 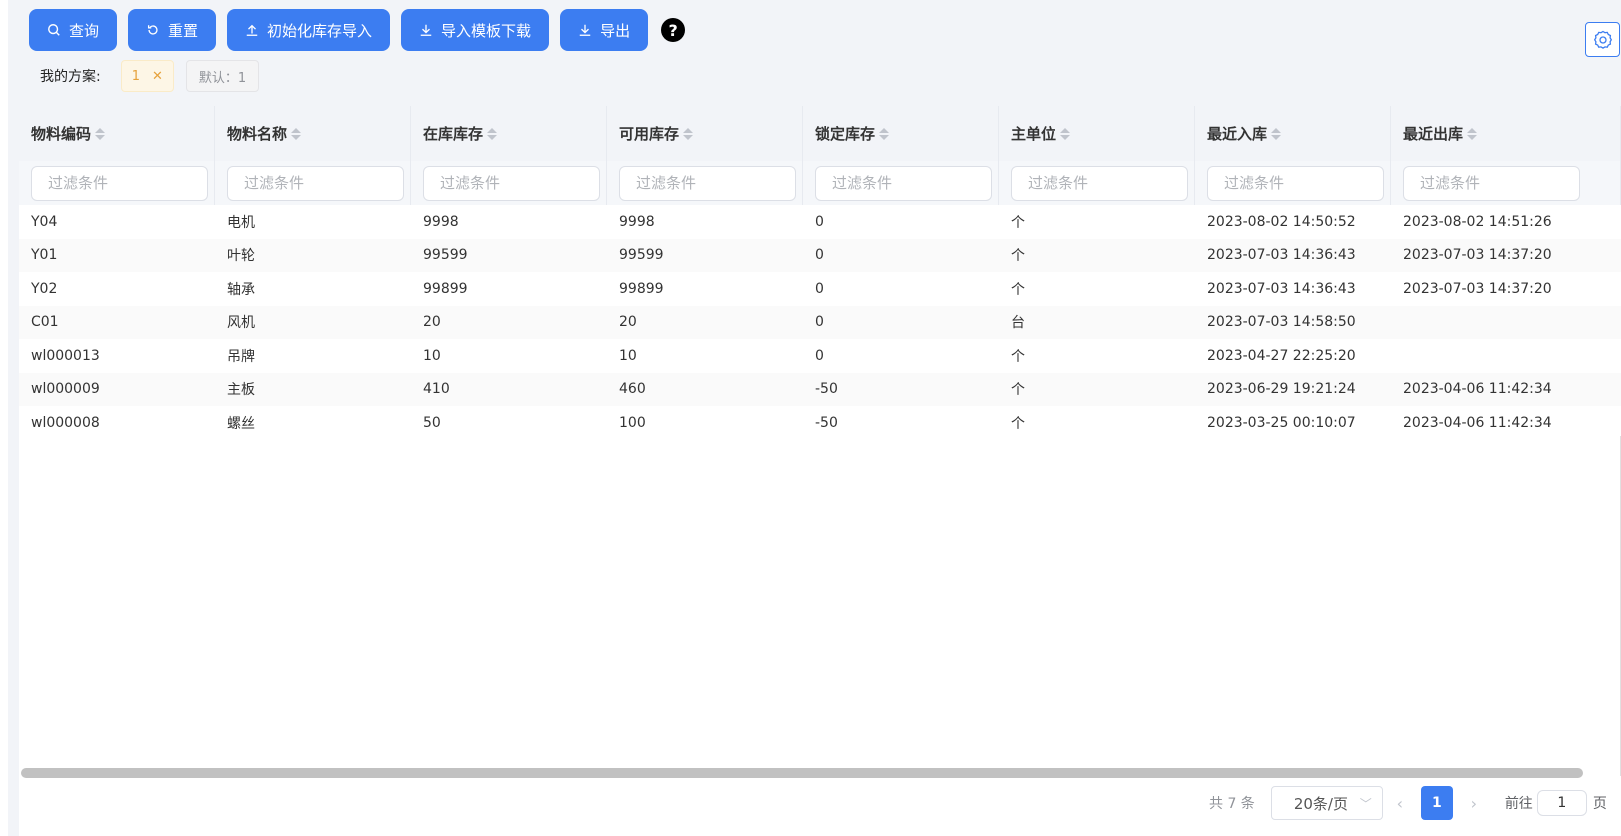 What do you see at coordinates (84, 30) in the screenshot?
I see `query-button-label: 查询` at bounding box center [84, 30].